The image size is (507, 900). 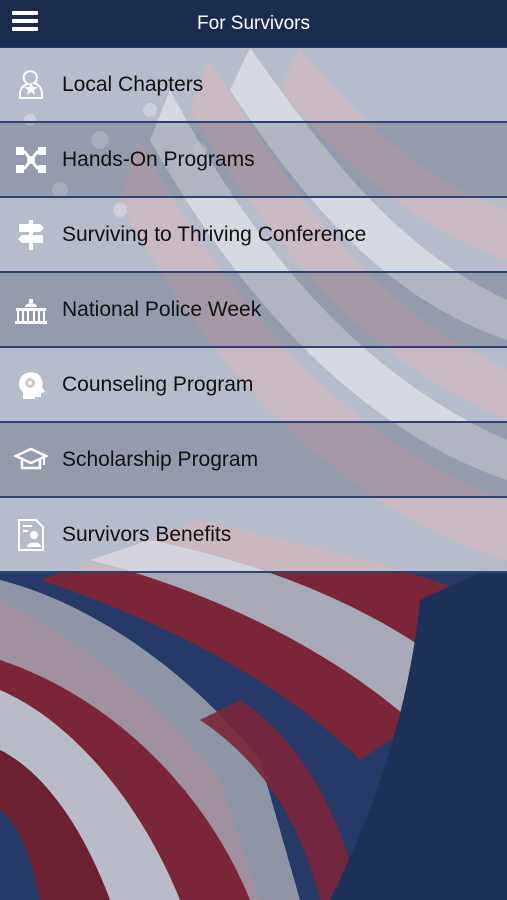 What do you see at coordinates (162, 309) in the screenshot?
I see `menu-item-label: National Police Week` at bounding box center [162, 309].